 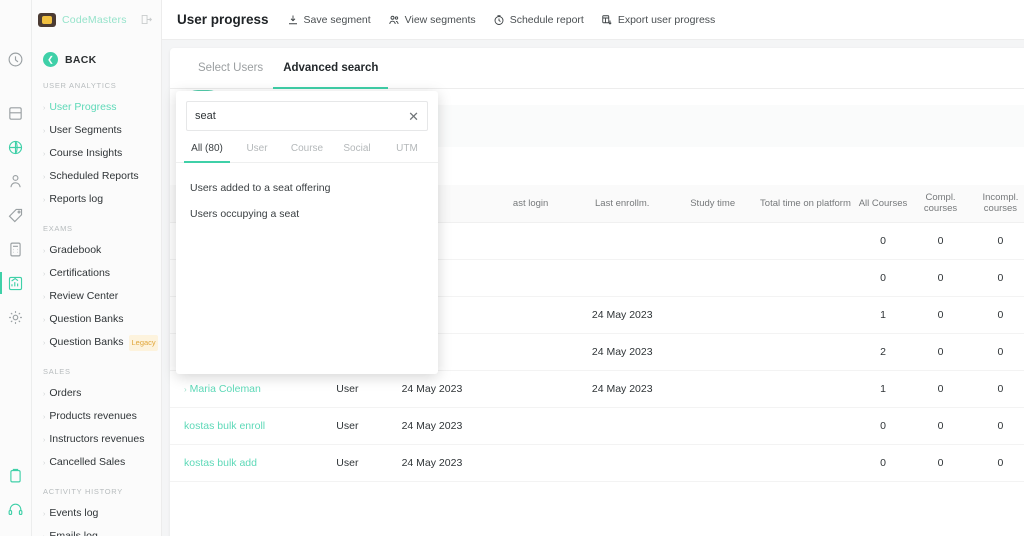 I want to click on globe-icon, so click(x=16, y=147).